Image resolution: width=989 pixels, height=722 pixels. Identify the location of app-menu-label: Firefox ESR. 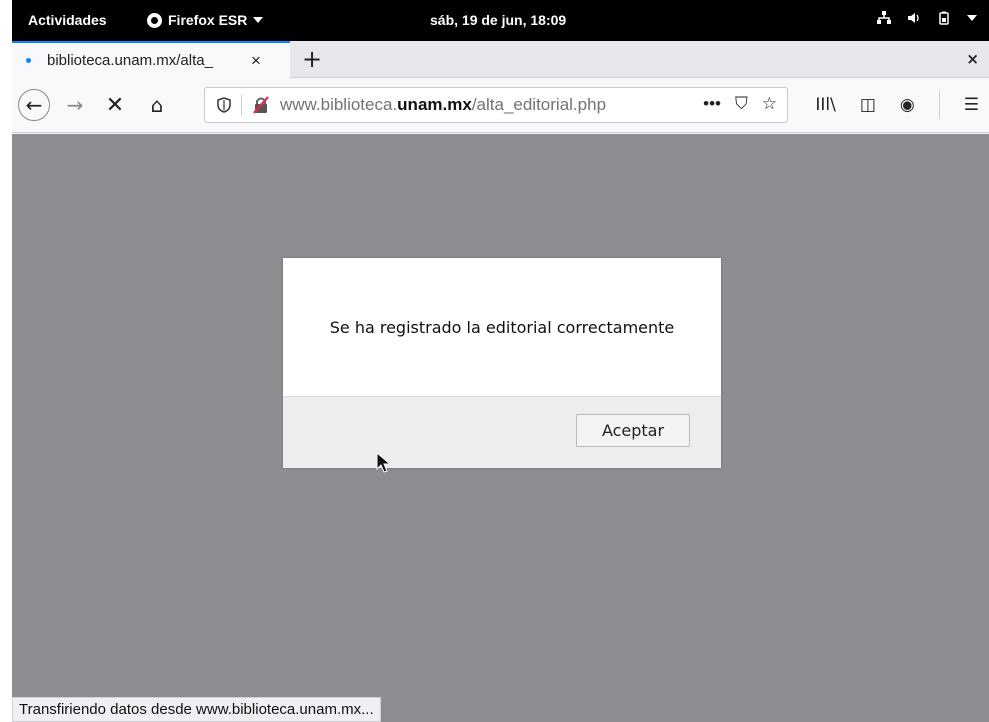
(208, 20).